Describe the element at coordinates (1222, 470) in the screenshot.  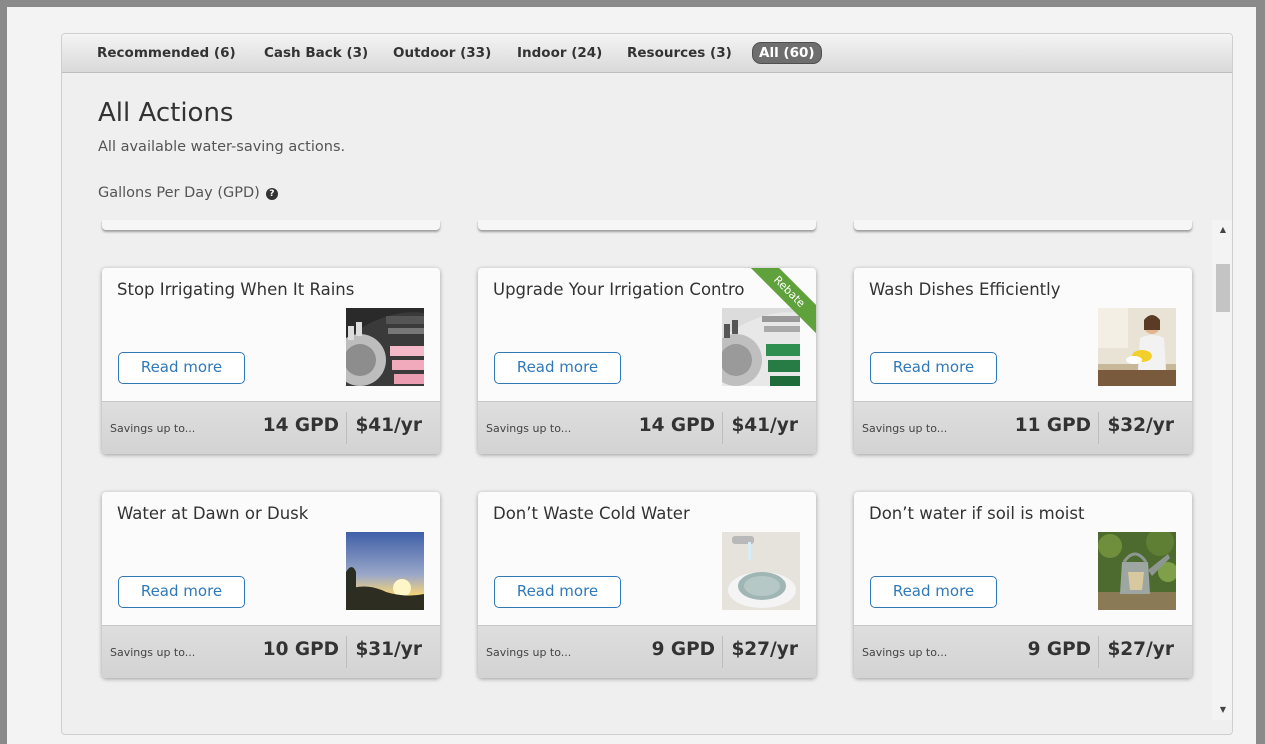
I see `vertical-scrollbar: ▲ ▼` at that location.